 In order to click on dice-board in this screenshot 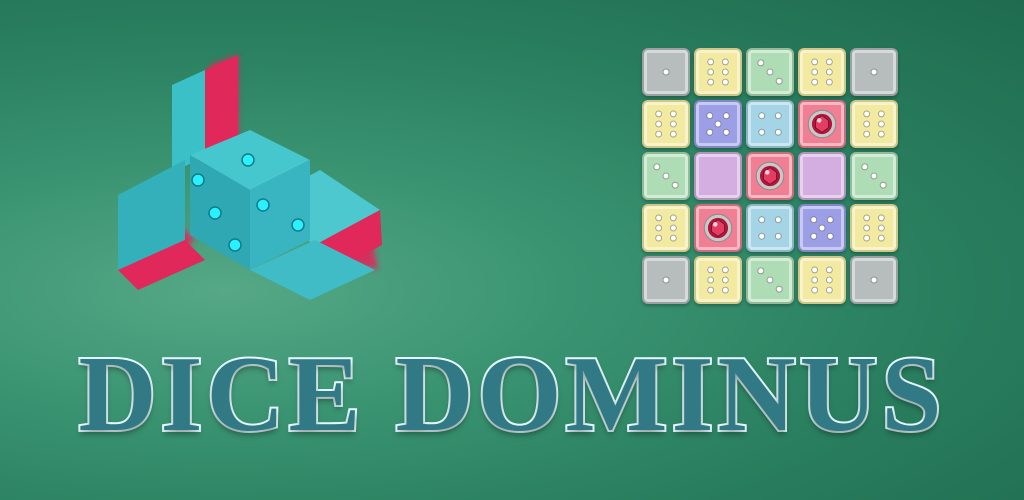, I will do `click(770, 176)`.